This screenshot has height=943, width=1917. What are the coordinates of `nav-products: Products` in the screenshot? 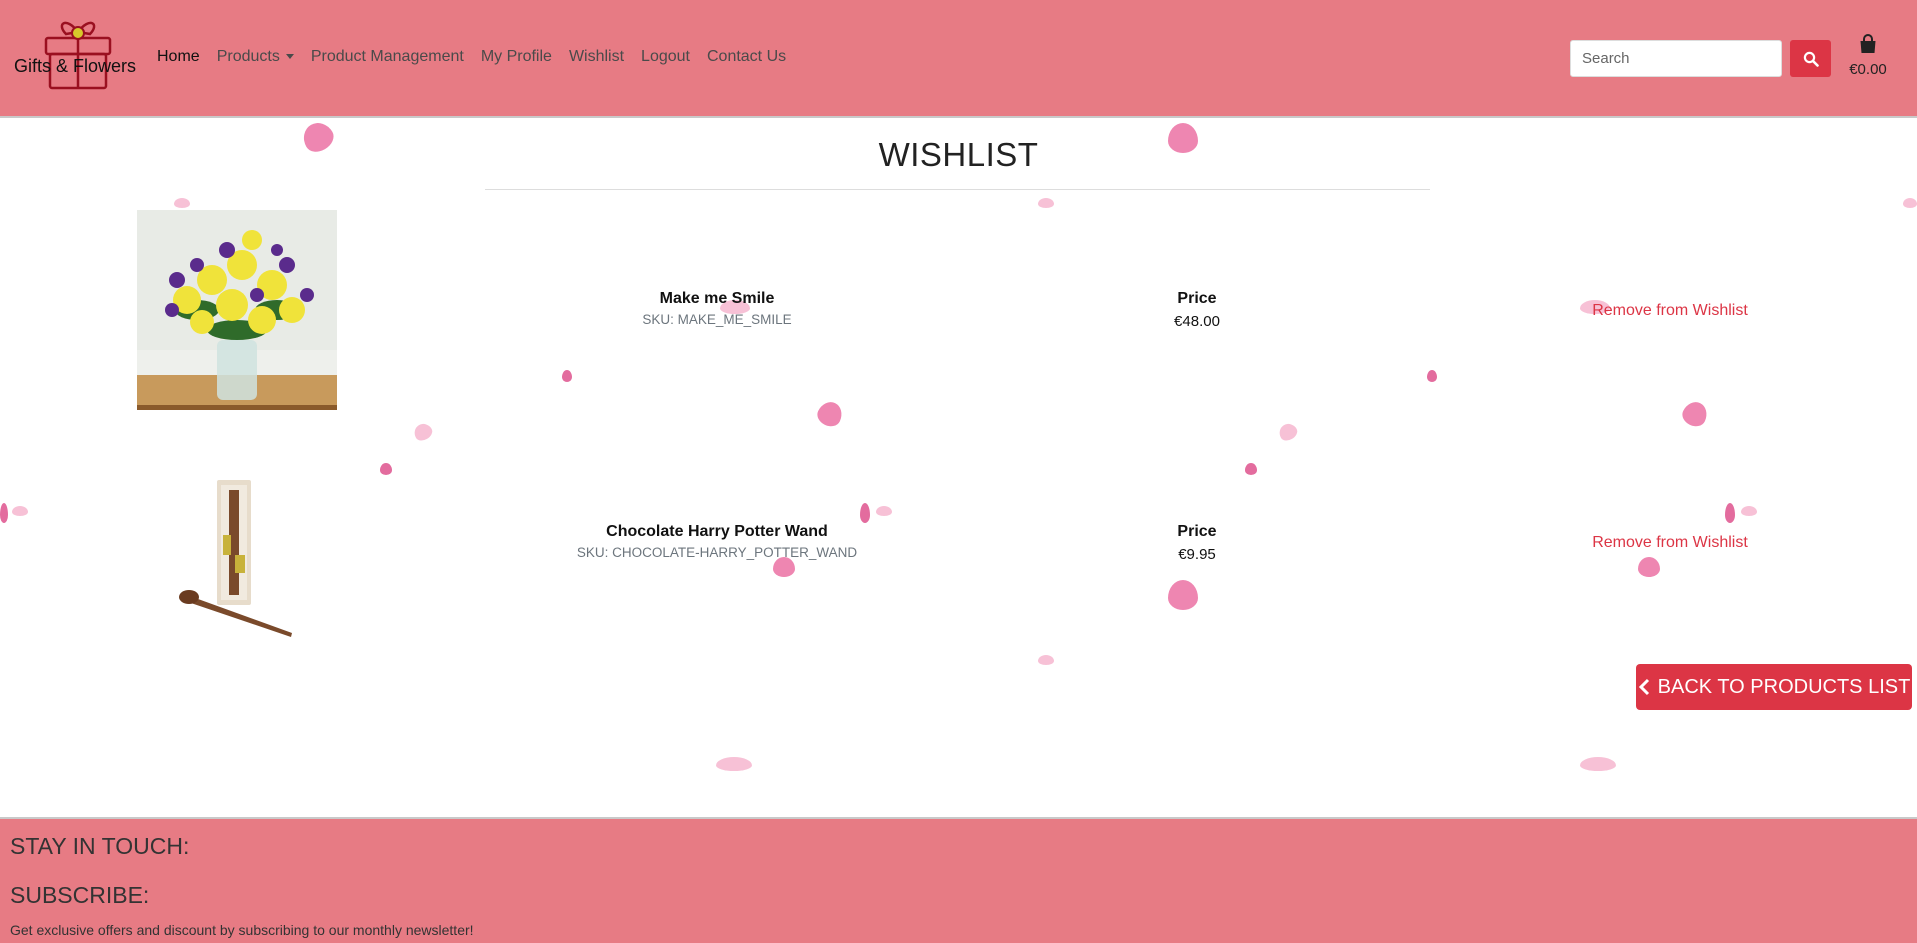 It's located at (255, 57).